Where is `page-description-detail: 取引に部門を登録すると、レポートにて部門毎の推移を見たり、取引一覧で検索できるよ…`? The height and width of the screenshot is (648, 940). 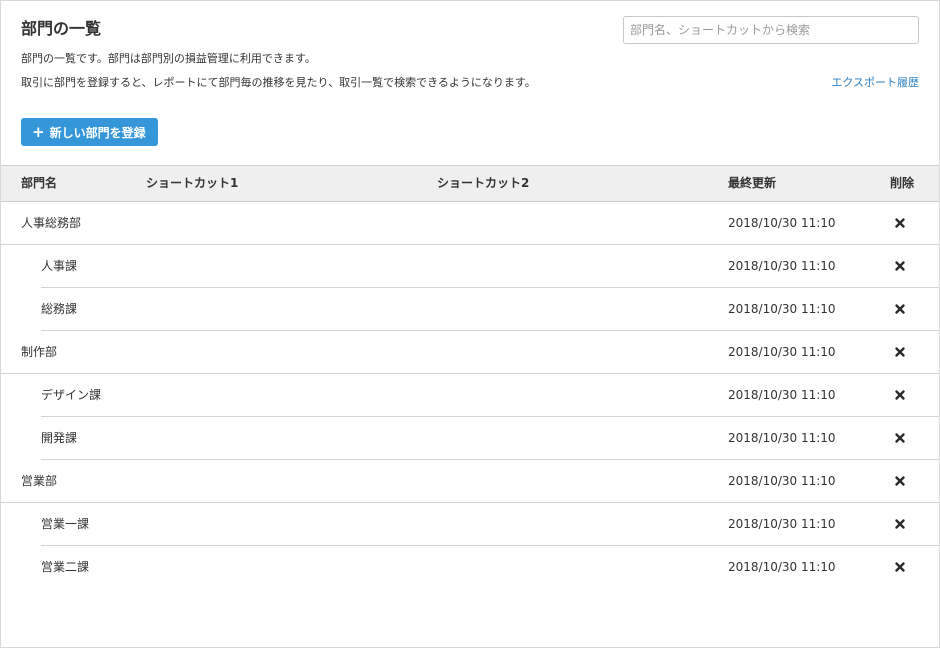
page-description-detail: 取引に部門を登録すると、レポートにて部門毎の推移を見たり、取引一覧で検索できるよ… is located at coordinates (278, 82).